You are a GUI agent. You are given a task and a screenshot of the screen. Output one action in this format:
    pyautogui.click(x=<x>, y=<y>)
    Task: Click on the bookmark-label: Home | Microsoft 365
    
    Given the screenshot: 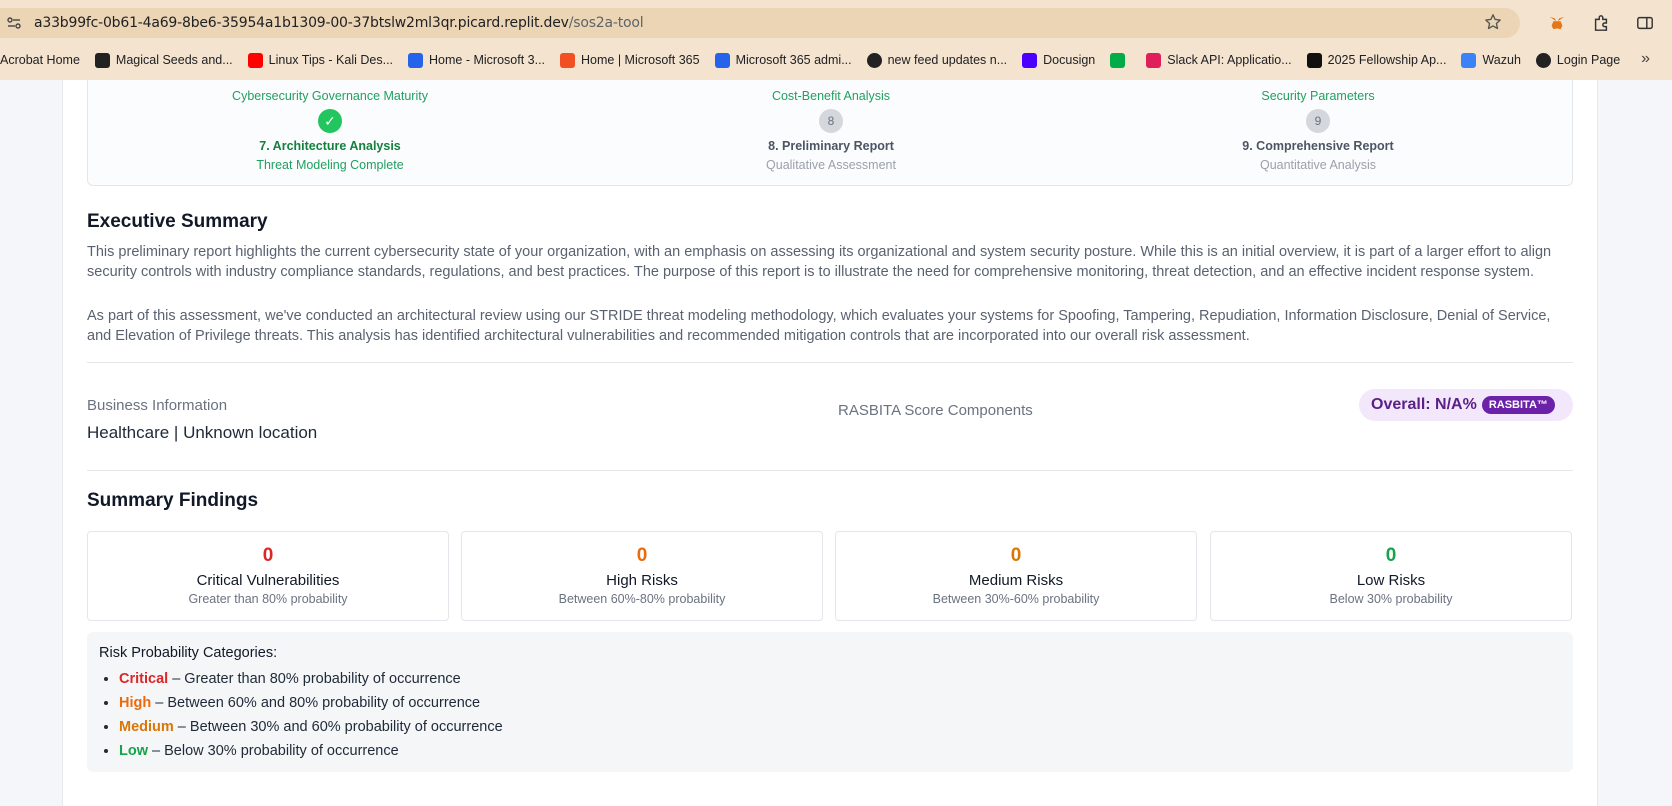 What is the action you would take?
    pyautogui.click(x=640, y=60)
    